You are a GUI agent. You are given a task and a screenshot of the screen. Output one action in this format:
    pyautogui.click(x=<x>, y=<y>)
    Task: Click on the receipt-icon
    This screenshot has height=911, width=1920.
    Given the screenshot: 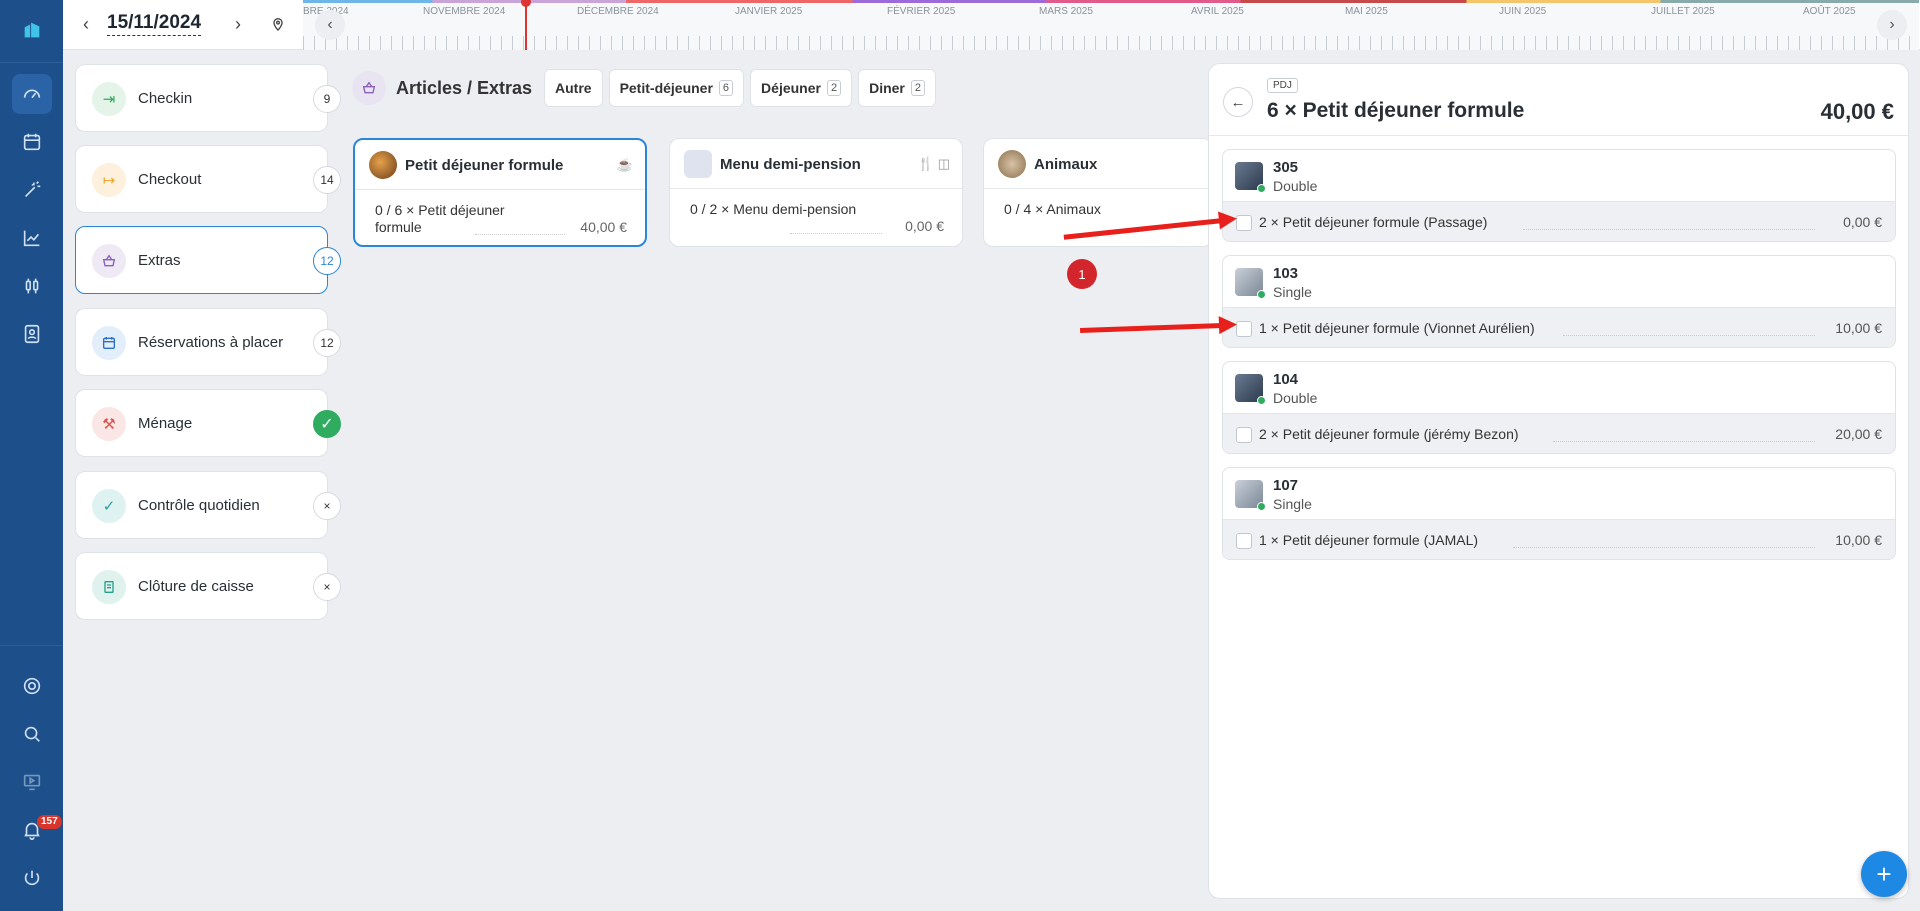 What is the action you would take?
    pyautogui.click(x=109, y=587)
    